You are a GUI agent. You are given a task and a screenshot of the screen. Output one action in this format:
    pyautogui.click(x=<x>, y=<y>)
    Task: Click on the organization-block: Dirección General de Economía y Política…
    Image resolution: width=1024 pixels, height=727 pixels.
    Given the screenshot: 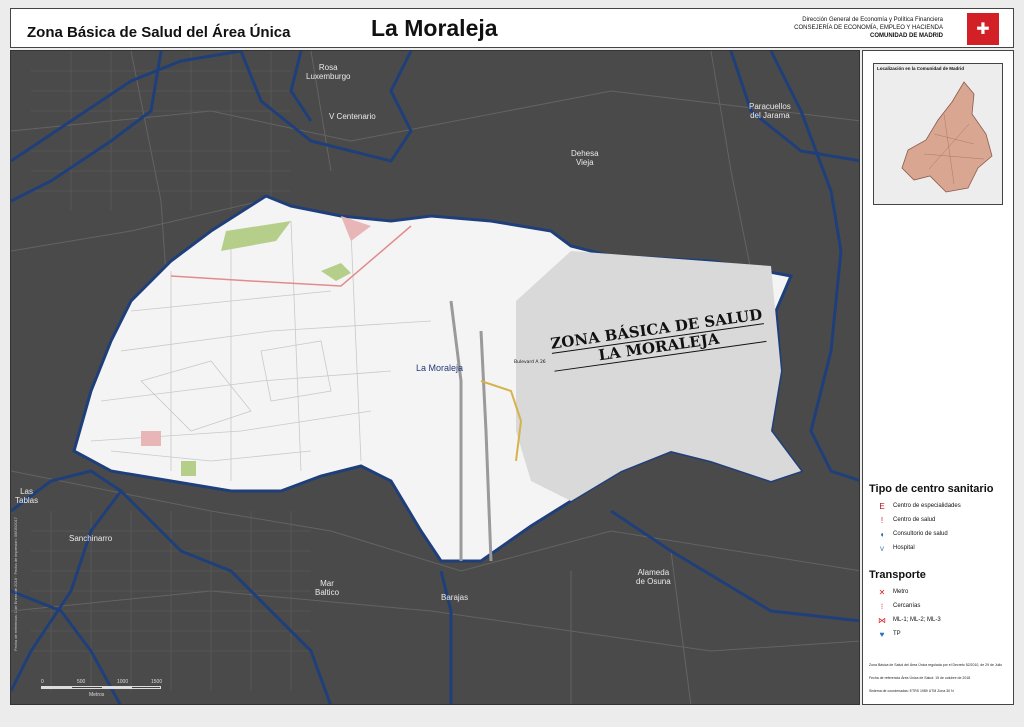 What is the action you would take?
    pyautogui.click(x=868, y=28)
    